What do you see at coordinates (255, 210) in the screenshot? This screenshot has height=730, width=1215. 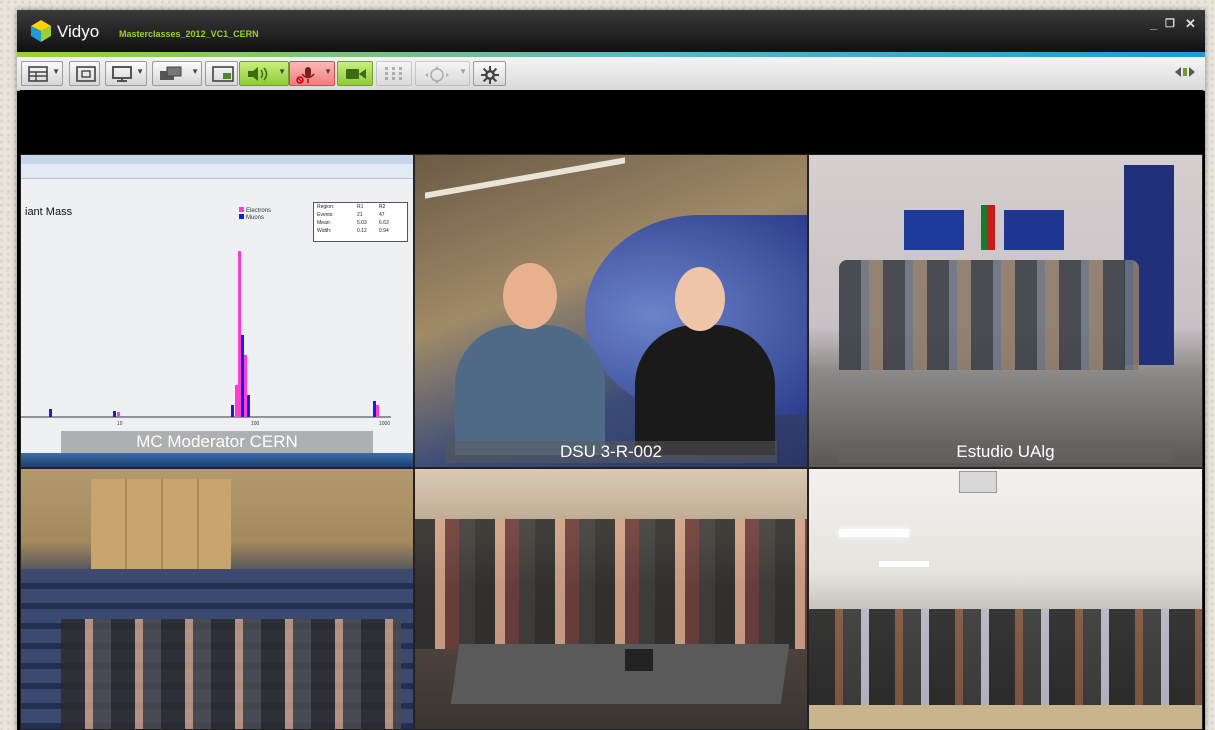 I see `legend-electrons: Electrons` at bounding box center [255, 210].